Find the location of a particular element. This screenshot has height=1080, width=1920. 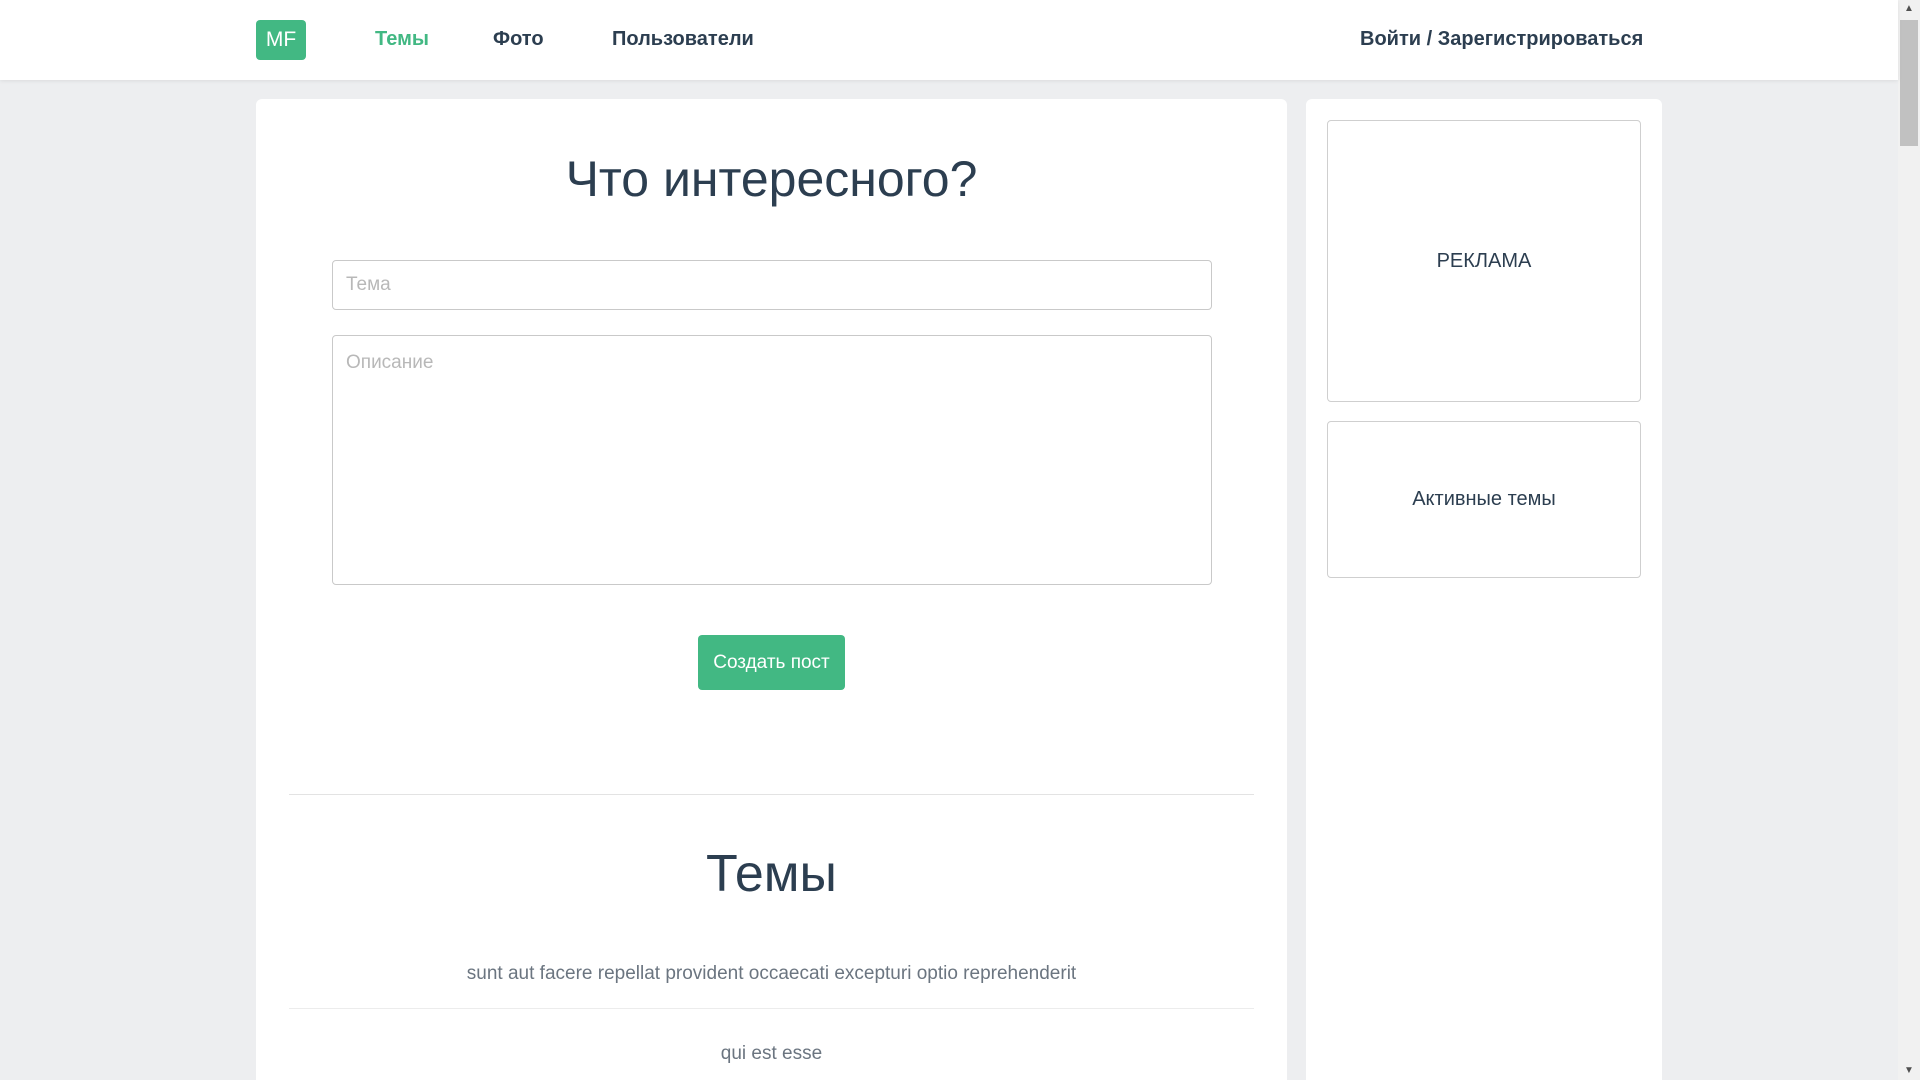

nav-link-photo: Фото is located at coordinates (518, 39).